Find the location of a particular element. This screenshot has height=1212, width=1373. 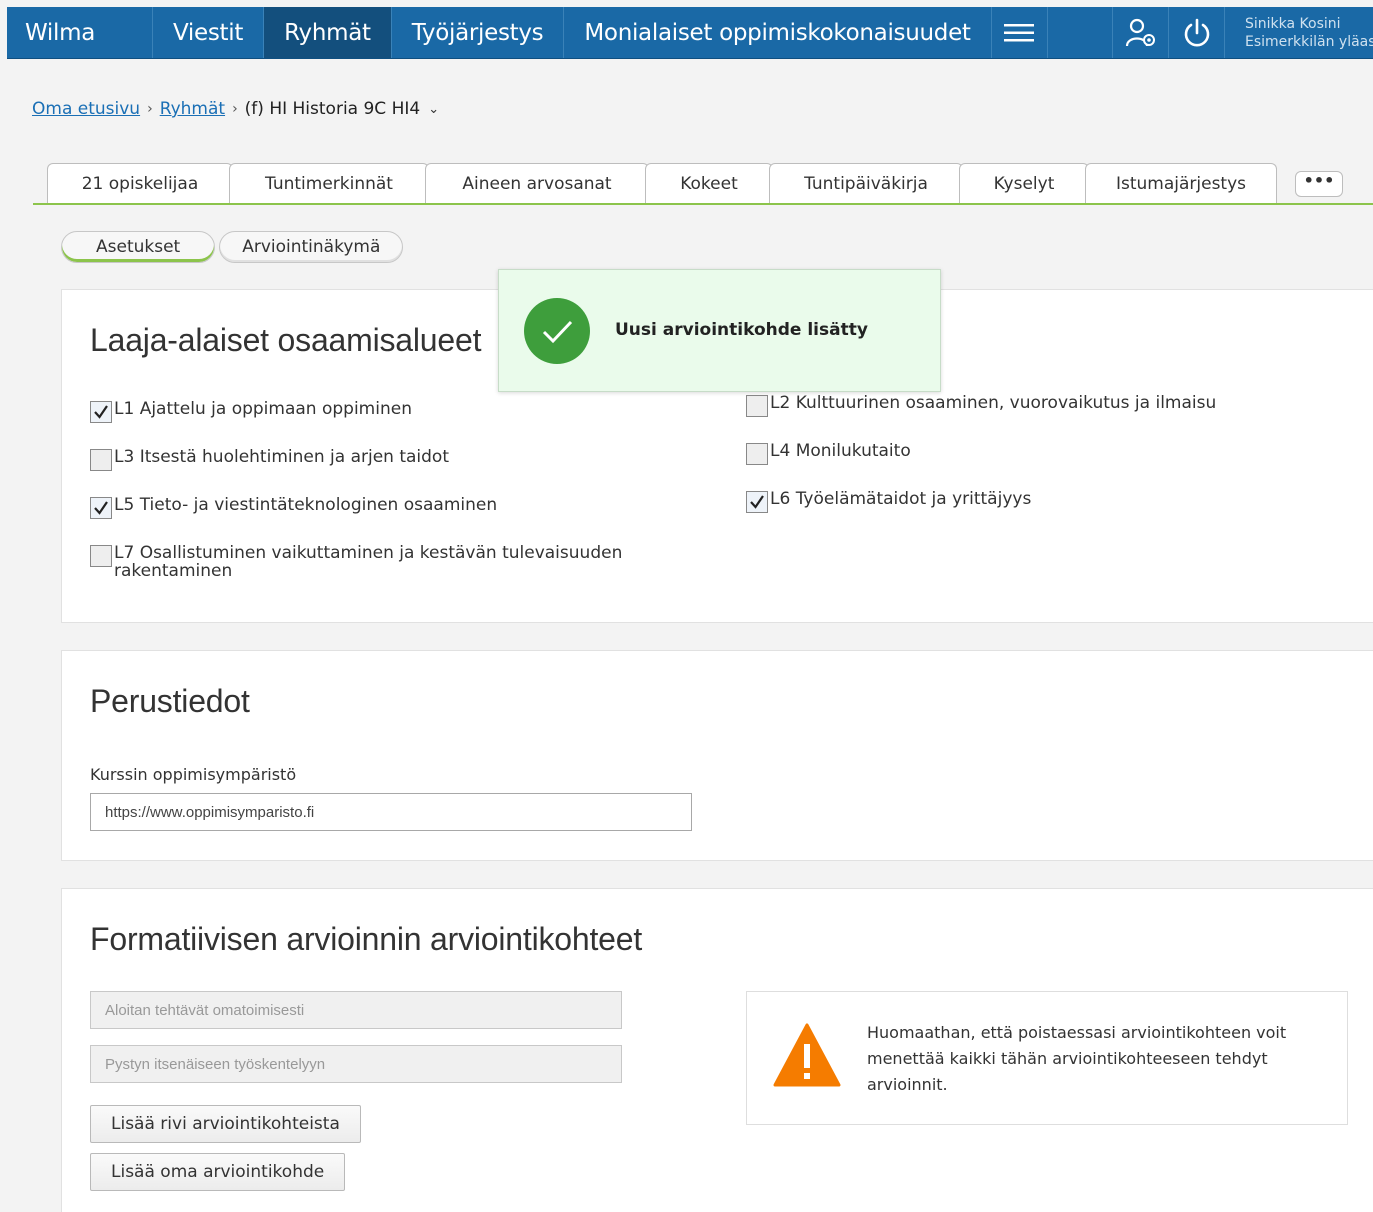

nav-spacer is located at coordinates (1080, 32).